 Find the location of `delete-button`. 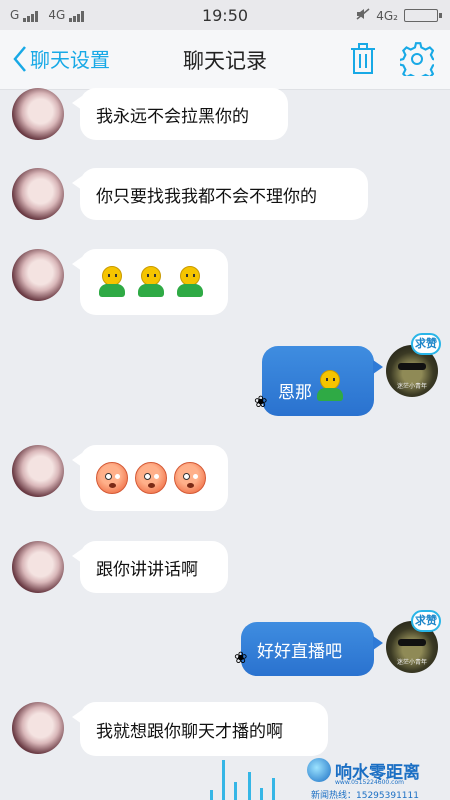

delete-button is located at coordinates (363, 61).